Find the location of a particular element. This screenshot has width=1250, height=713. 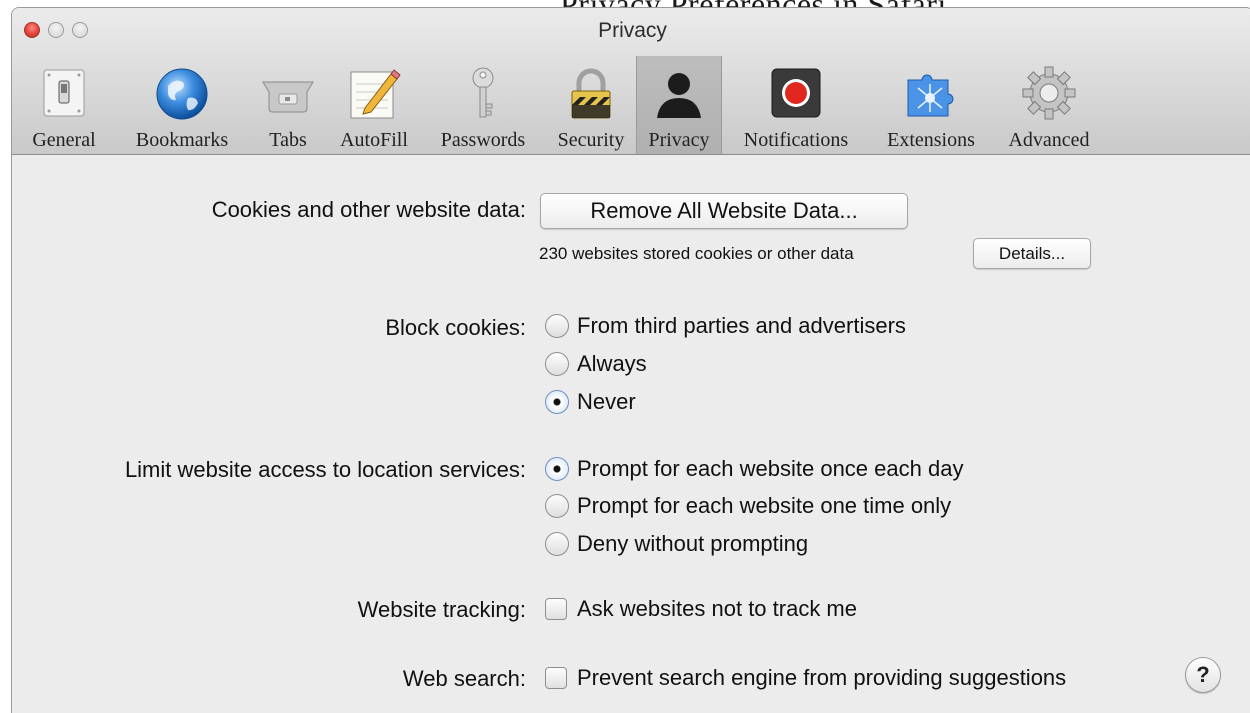

toolbar-label-advanced: Advanced is located at coordinates (1049, 140).